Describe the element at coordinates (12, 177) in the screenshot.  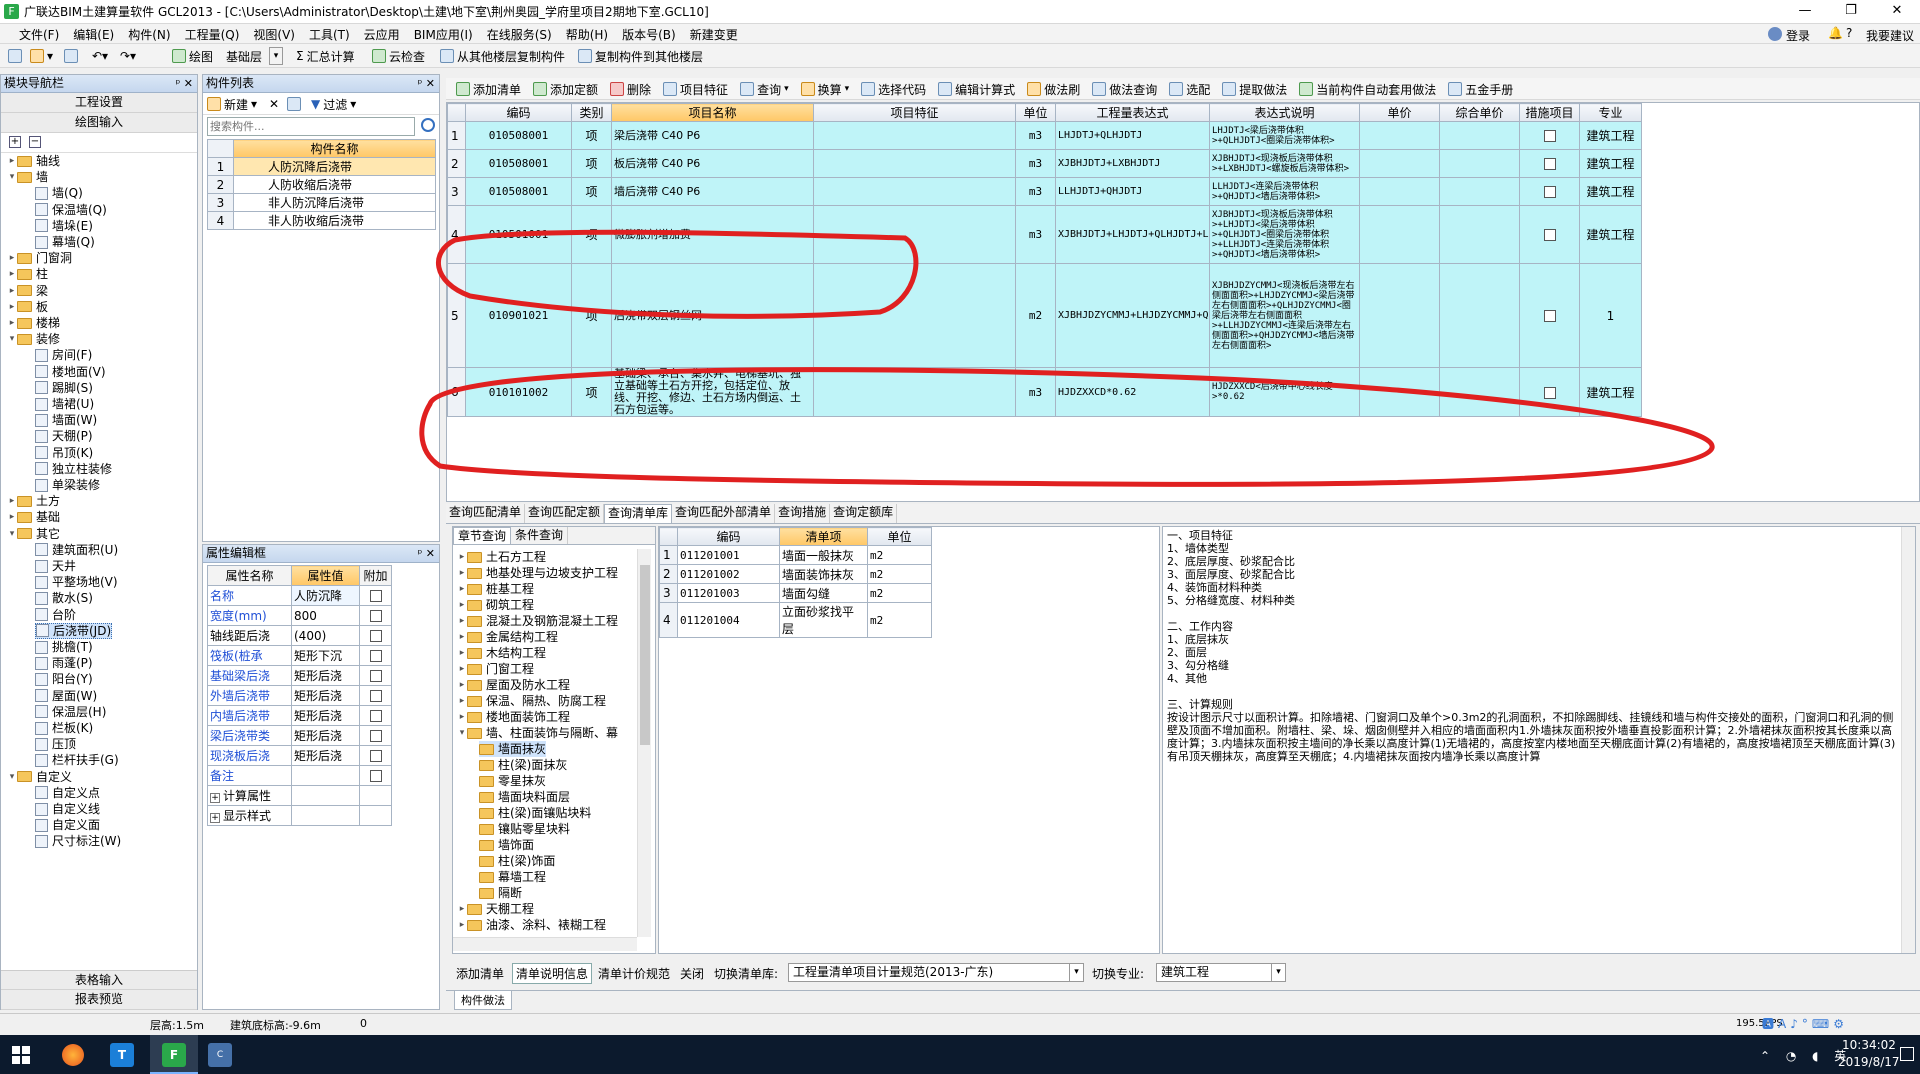
I see `expand-toggle-icon: ▾` at that location.